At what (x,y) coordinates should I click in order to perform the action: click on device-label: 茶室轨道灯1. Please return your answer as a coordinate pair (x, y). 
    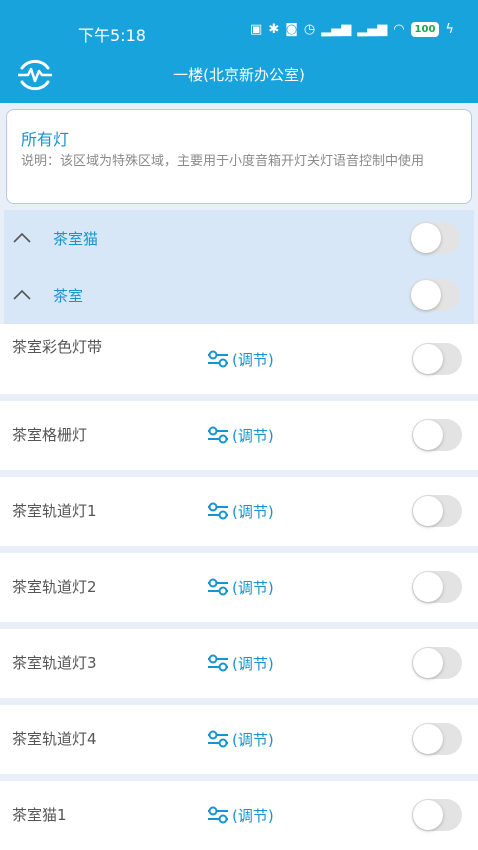
    Looking at the image, I should click on (54, 511).